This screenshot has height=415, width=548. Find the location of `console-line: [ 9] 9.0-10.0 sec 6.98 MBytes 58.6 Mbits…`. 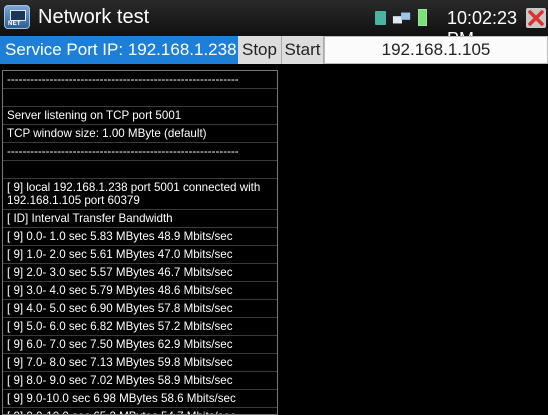

console-line: [ 9] 9.0-10.0 sec 6.98 MBytes 58.6 Mbits… is located at coordinates (140, 399).